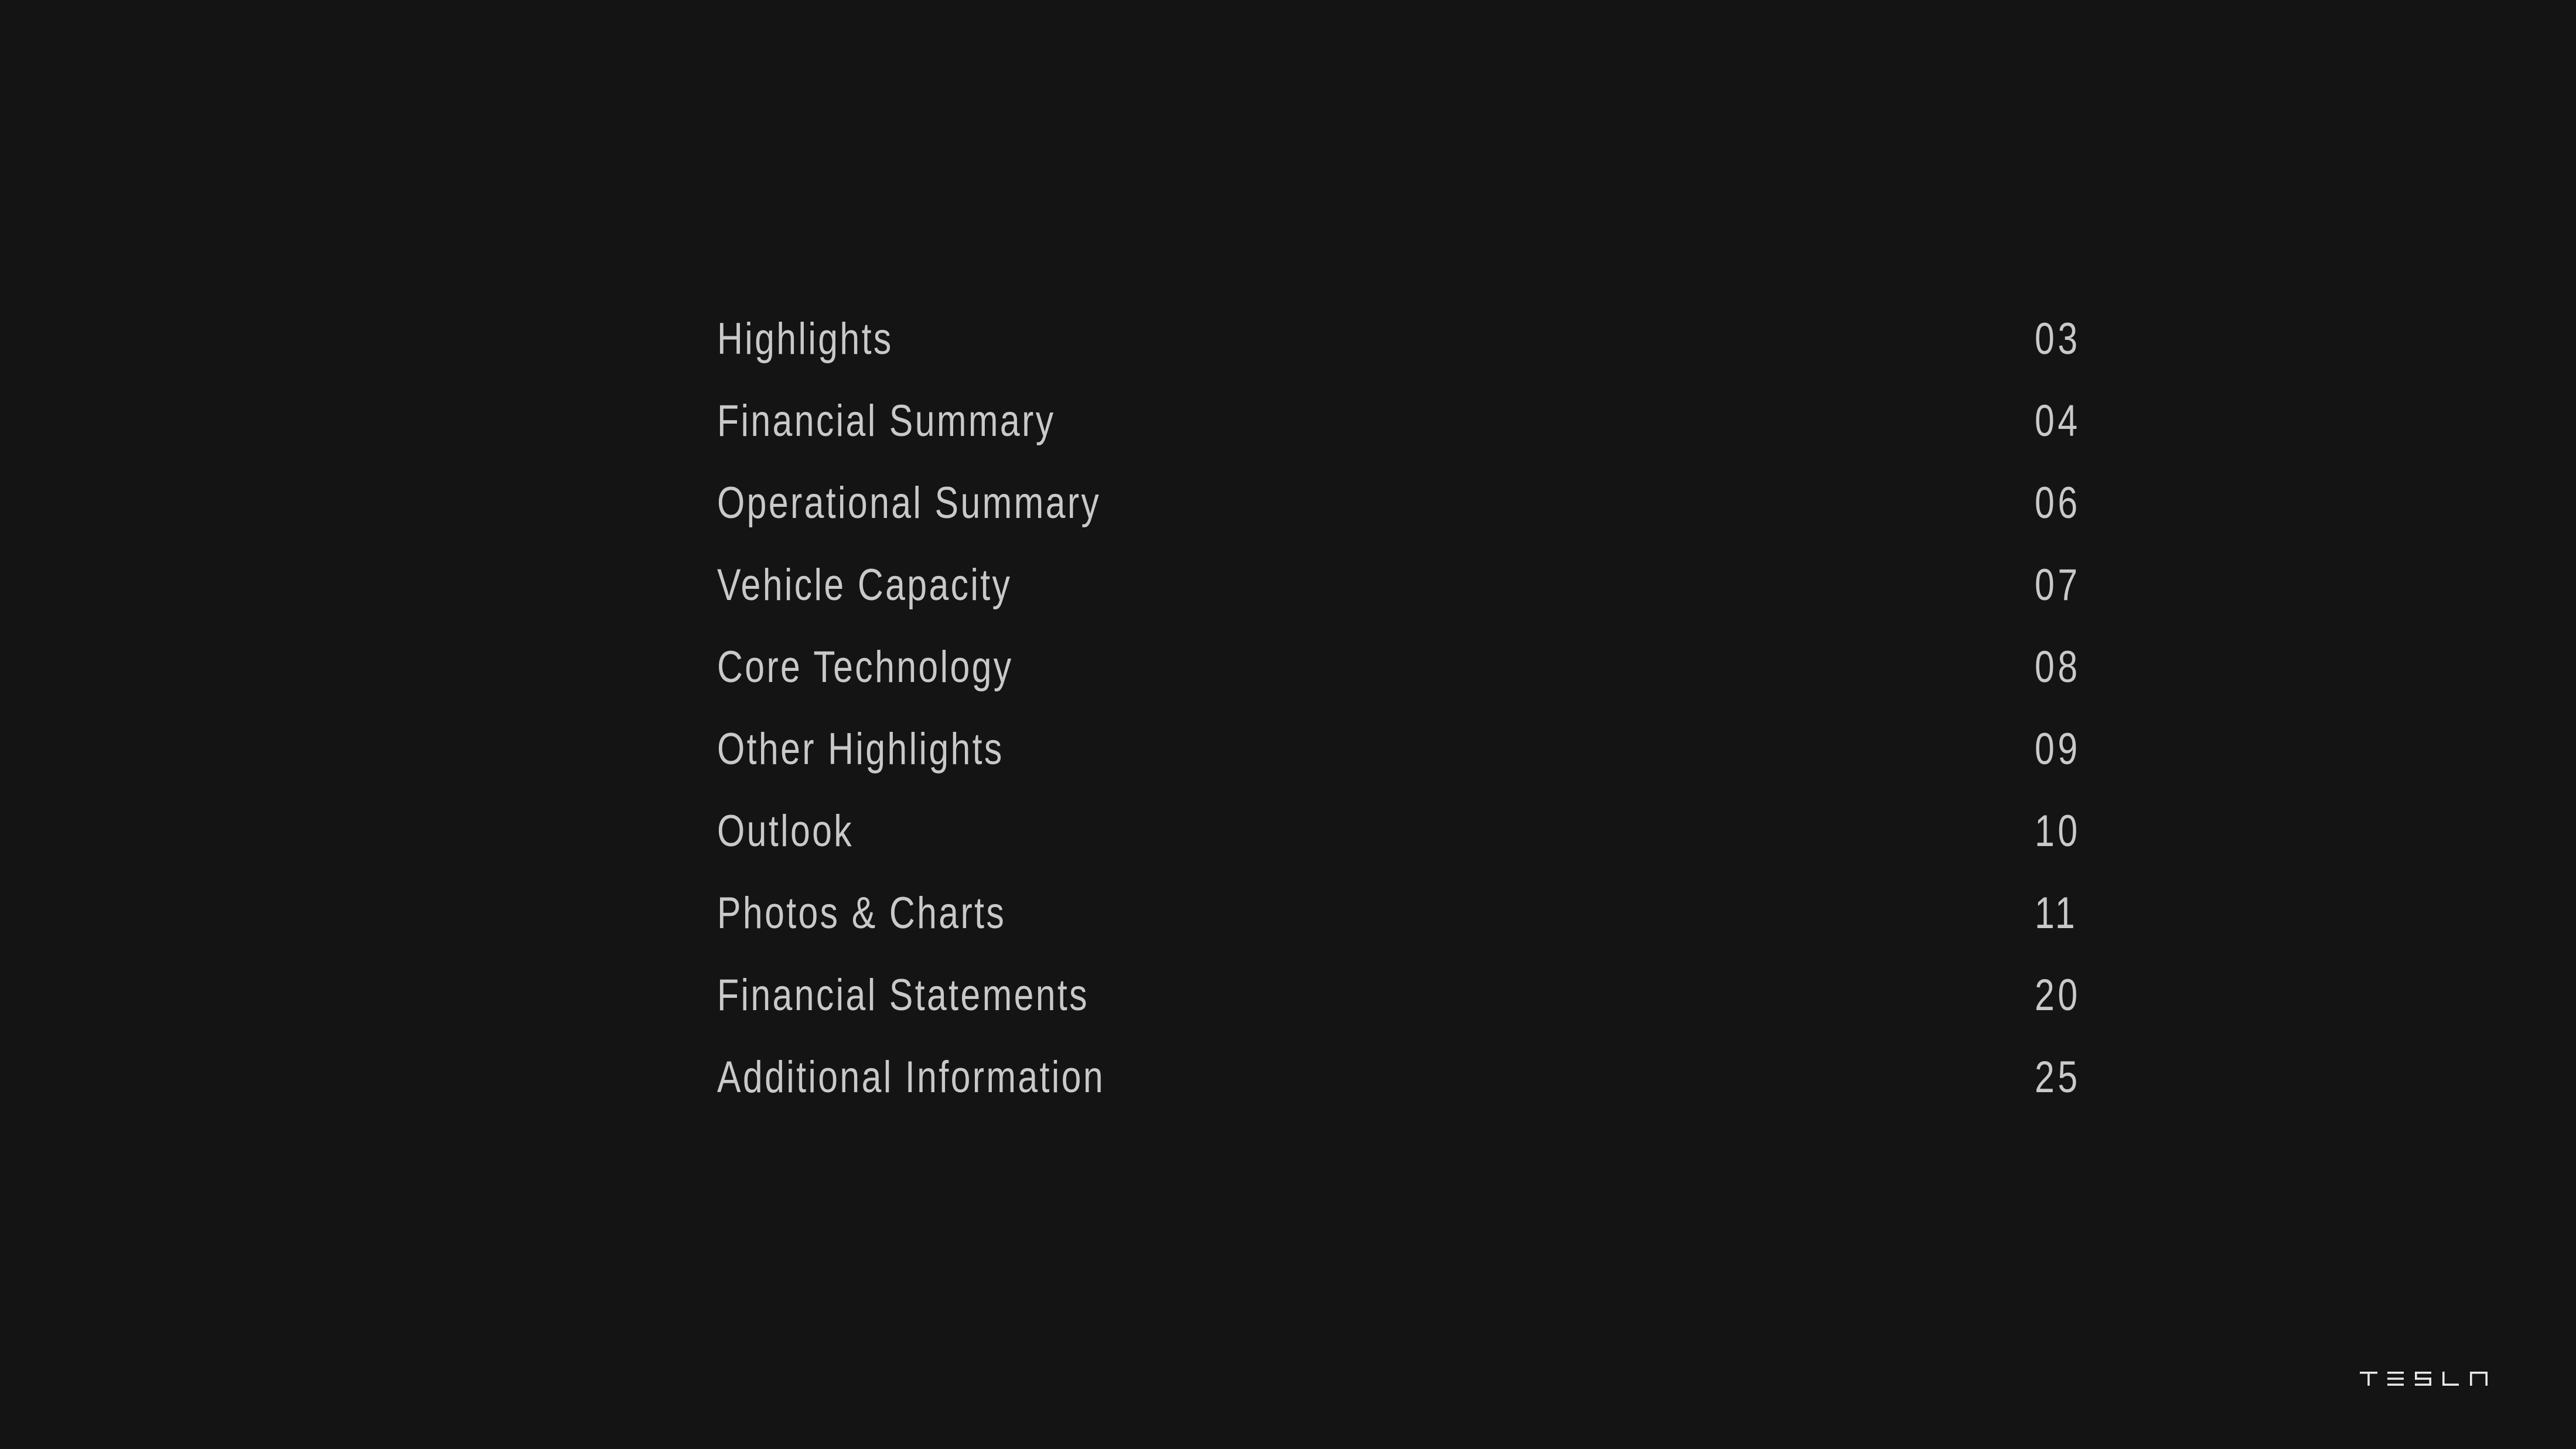 This screenshot has width=2576, height=1449. Describe the element at coordinates (2425, 1379) in the screenshot. I see `tesla-wordmark-logo` at that location.